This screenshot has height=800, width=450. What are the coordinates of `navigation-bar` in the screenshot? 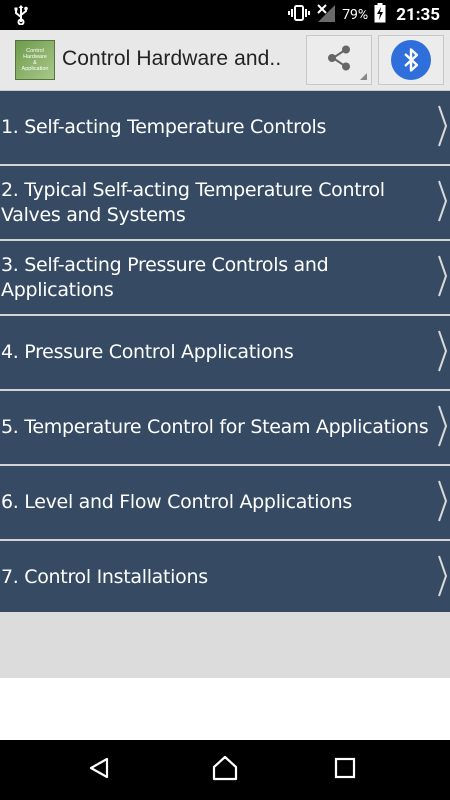 It's located at (225, 770).